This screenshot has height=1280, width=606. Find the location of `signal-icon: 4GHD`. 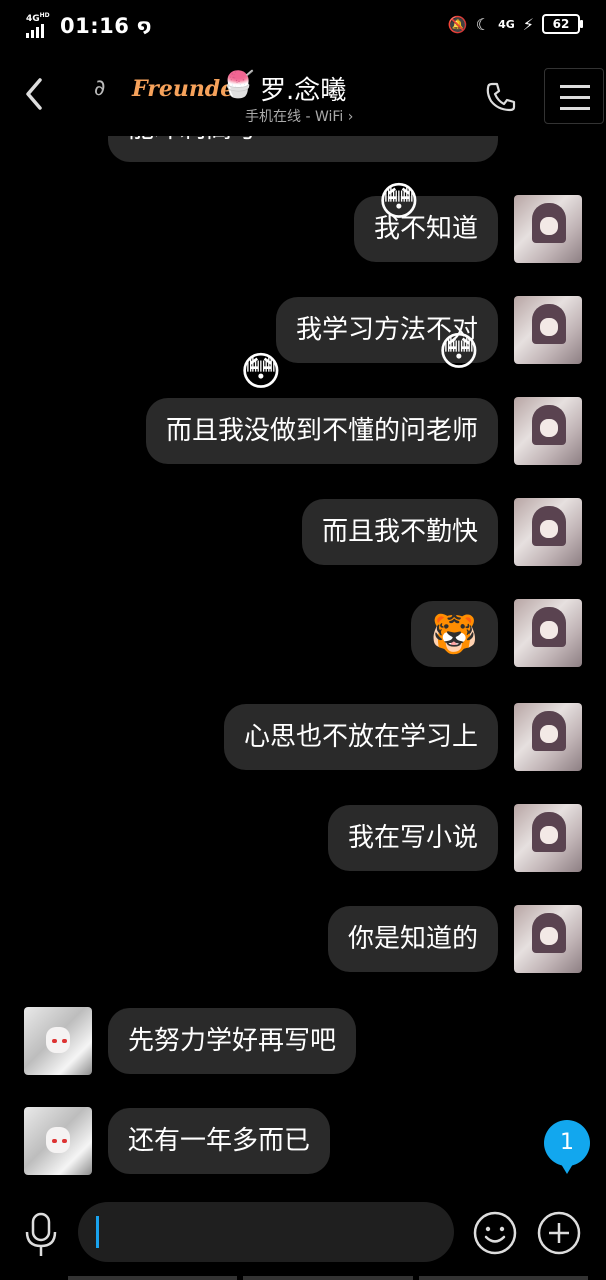

signal-icon: 4GHD is located at coordinates (39, 25).